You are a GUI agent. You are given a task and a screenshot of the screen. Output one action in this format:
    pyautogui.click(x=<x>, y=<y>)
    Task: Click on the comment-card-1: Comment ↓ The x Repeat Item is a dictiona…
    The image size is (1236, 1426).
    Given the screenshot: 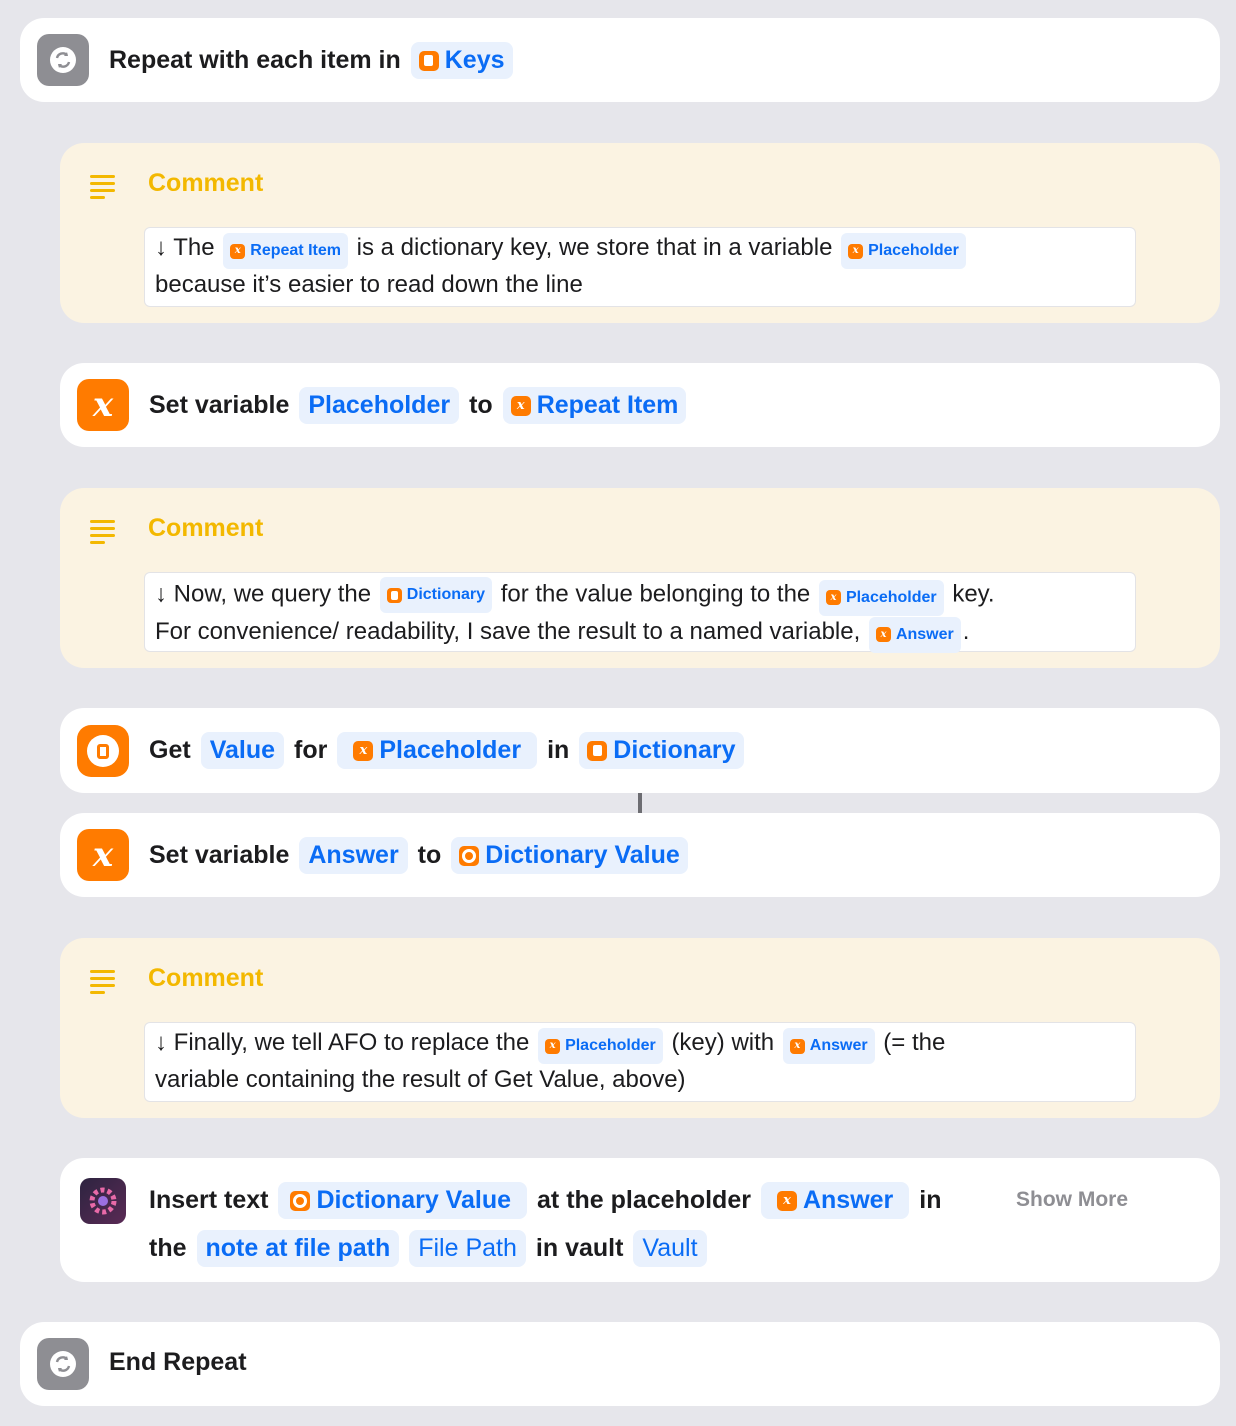 What is the action you would take?
    pyautogui.click(x=640, y=233)
    